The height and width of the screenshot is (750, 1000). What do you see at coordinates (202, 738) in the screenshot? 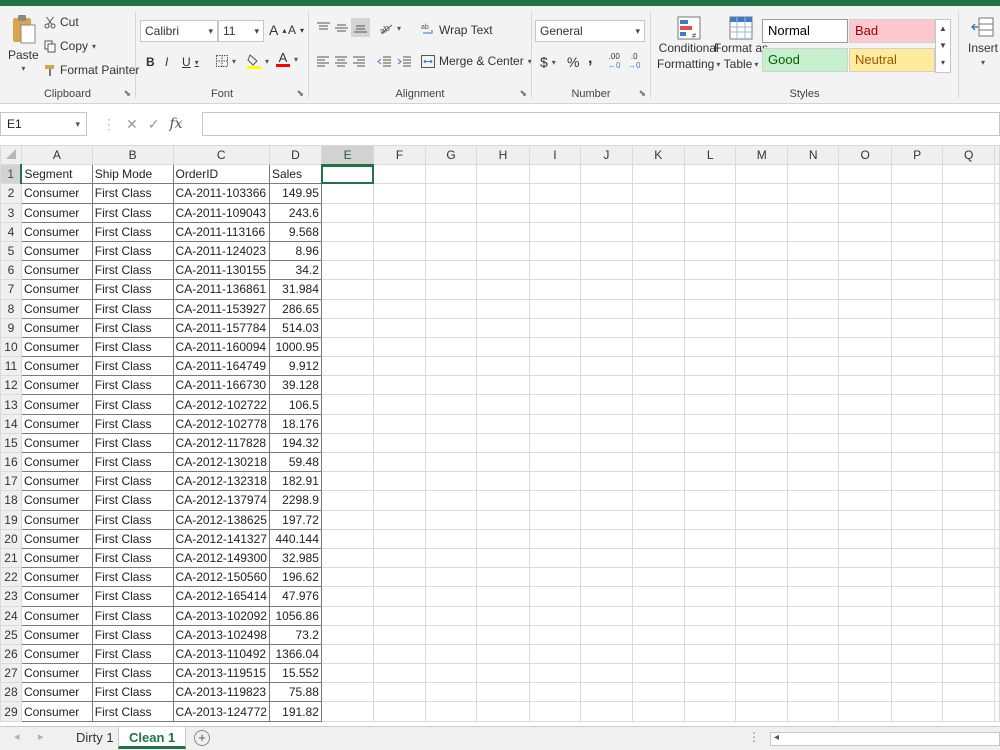
I see `new-sheet-button: +` at bounding box center [202, 738].